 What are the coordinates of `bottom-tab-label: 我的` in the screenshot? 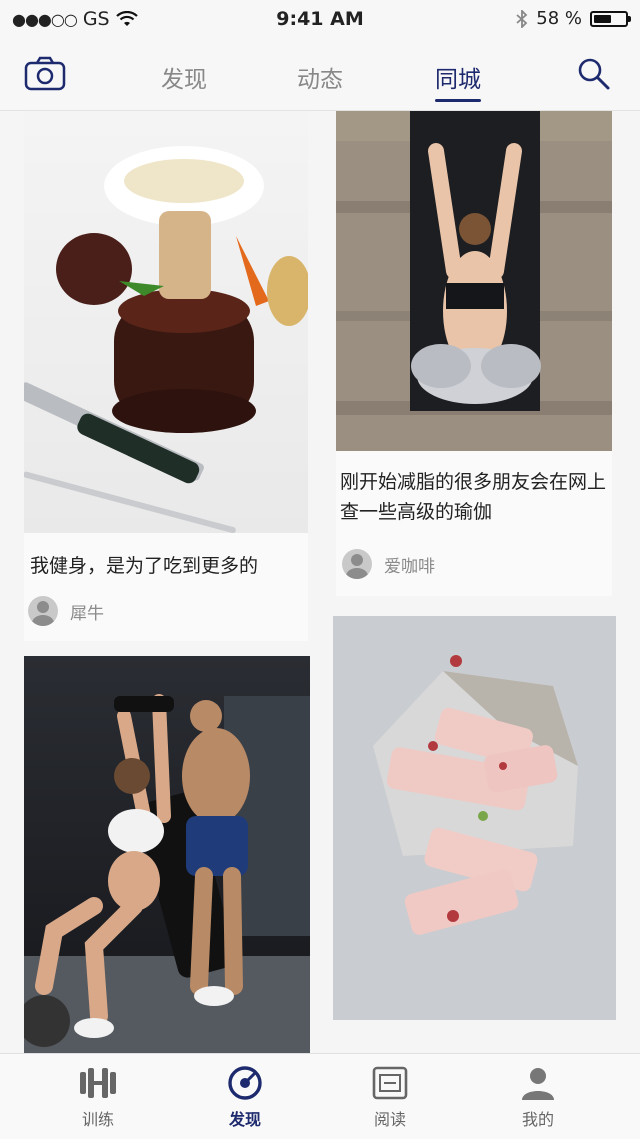 It's located at (537, 1119).